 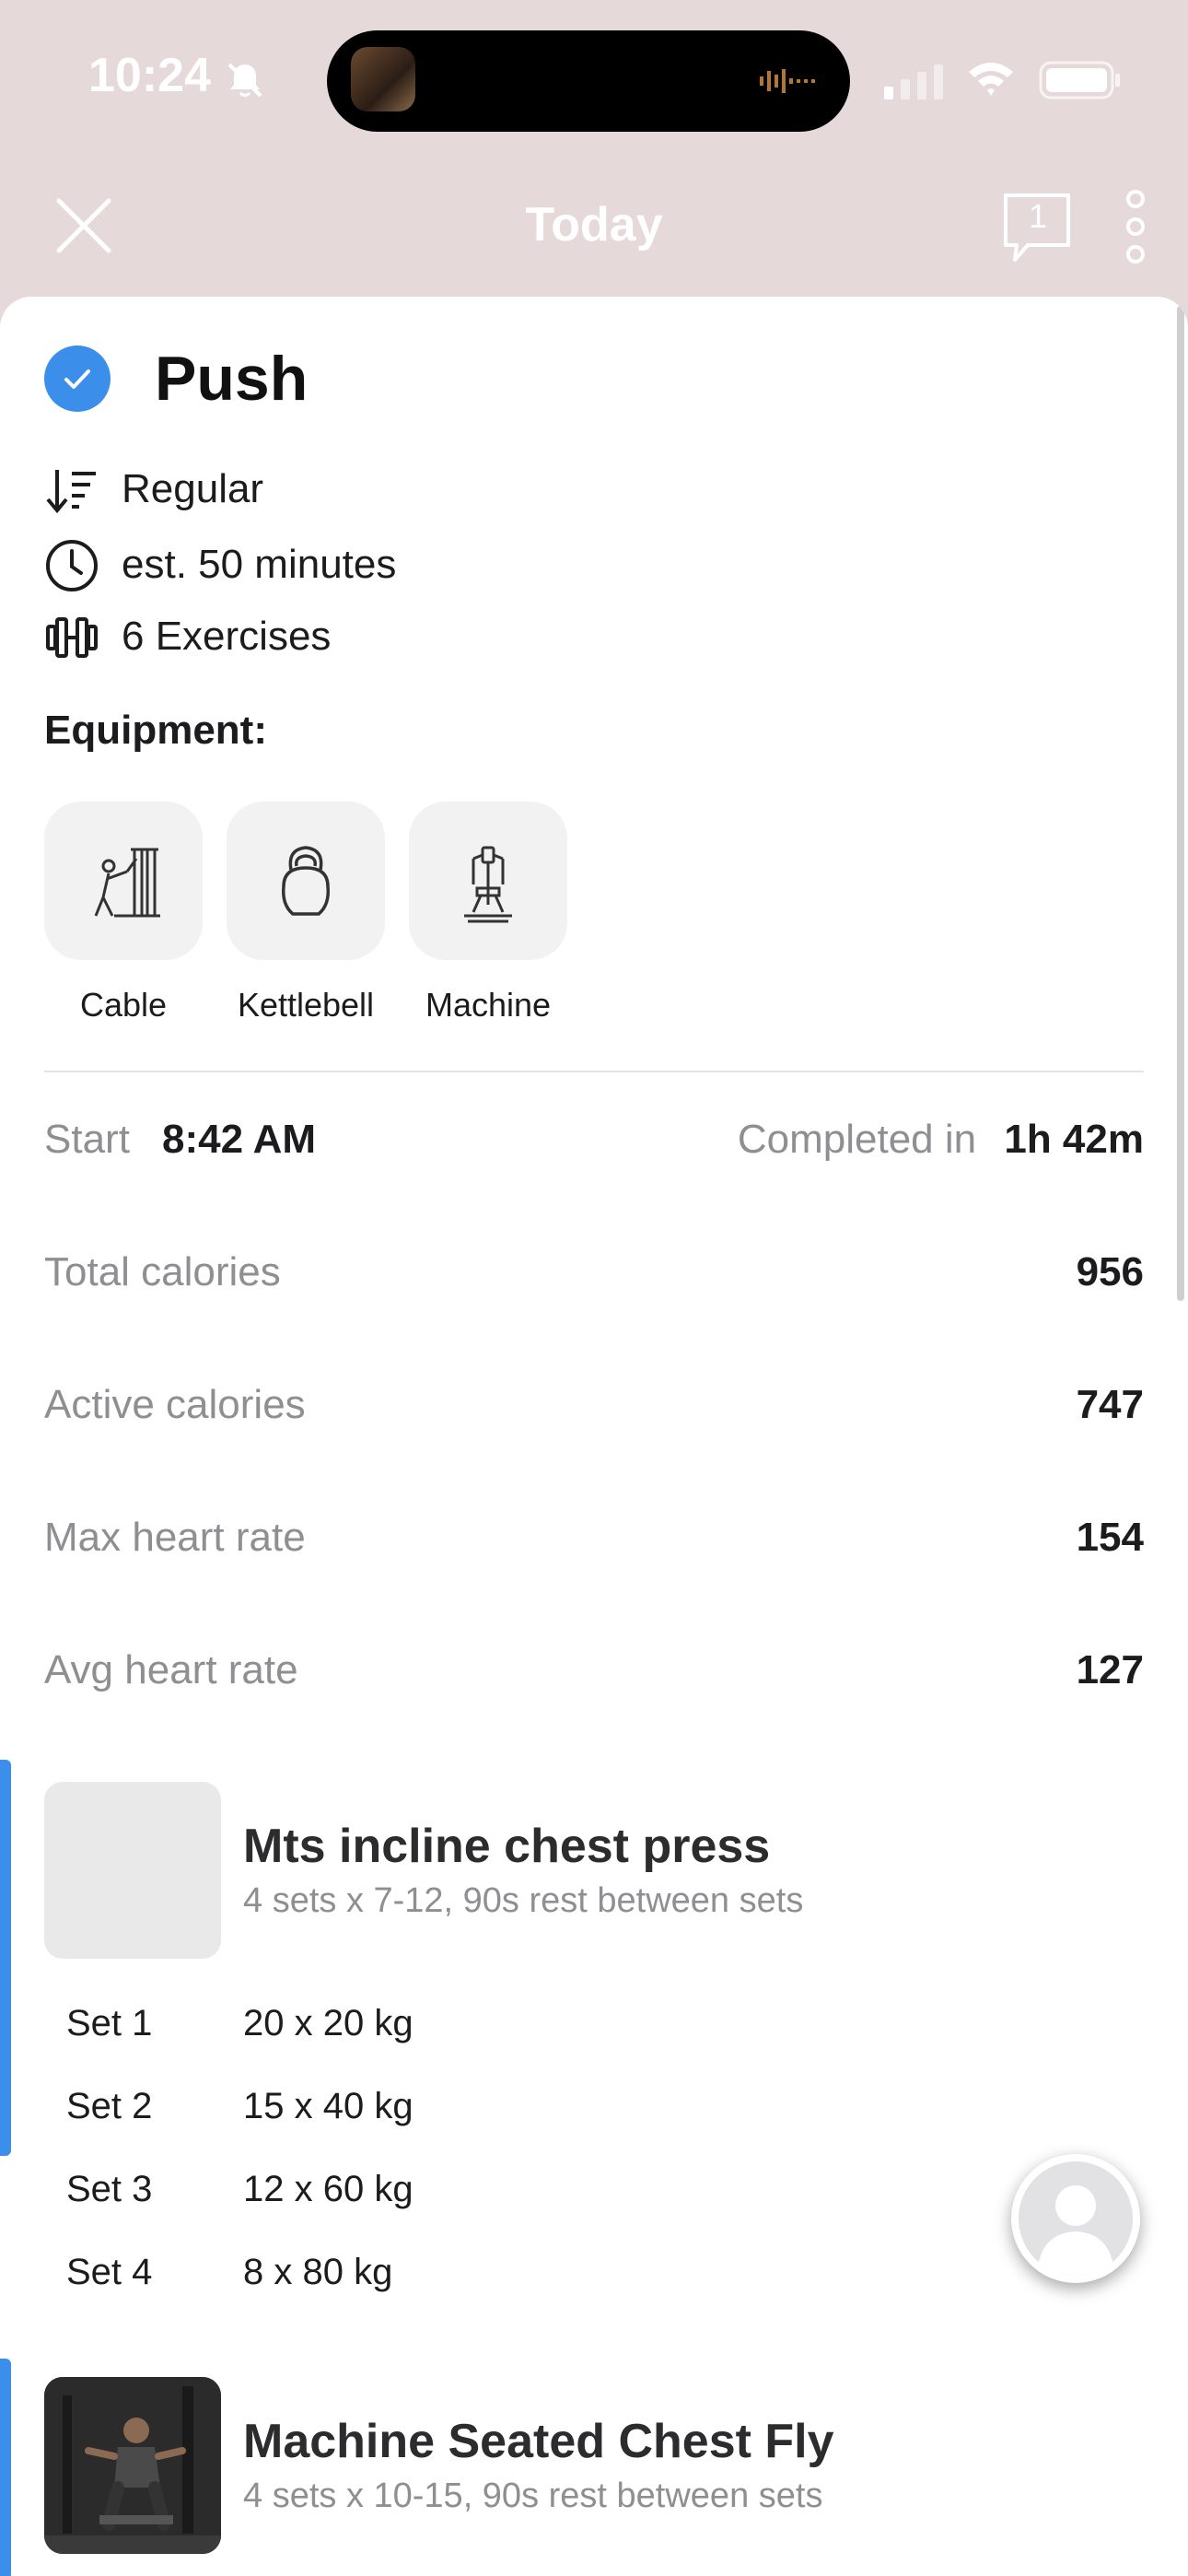 What do you see at coordinates (787, 81) in the screenshot?
I see `audio-waveform-icon` at bounding box center [787, 81].